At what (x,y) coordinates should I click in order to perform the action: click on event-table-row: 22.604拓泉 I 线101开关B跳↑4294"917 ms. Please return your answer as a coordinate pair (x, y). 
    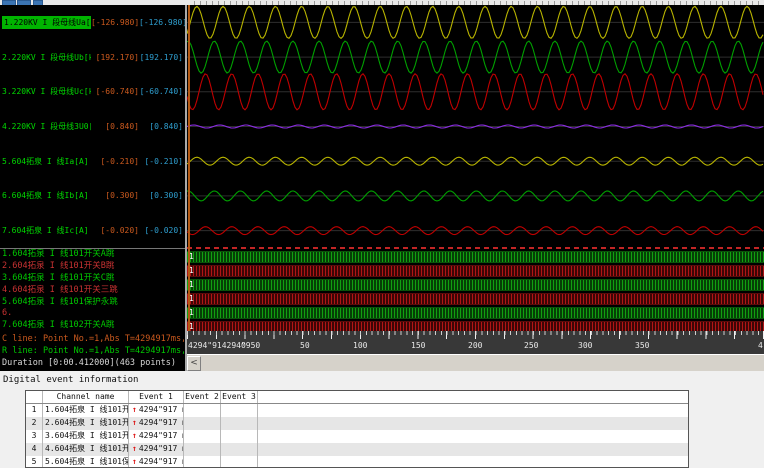
    Looking at the image, I should click on (357, 423).